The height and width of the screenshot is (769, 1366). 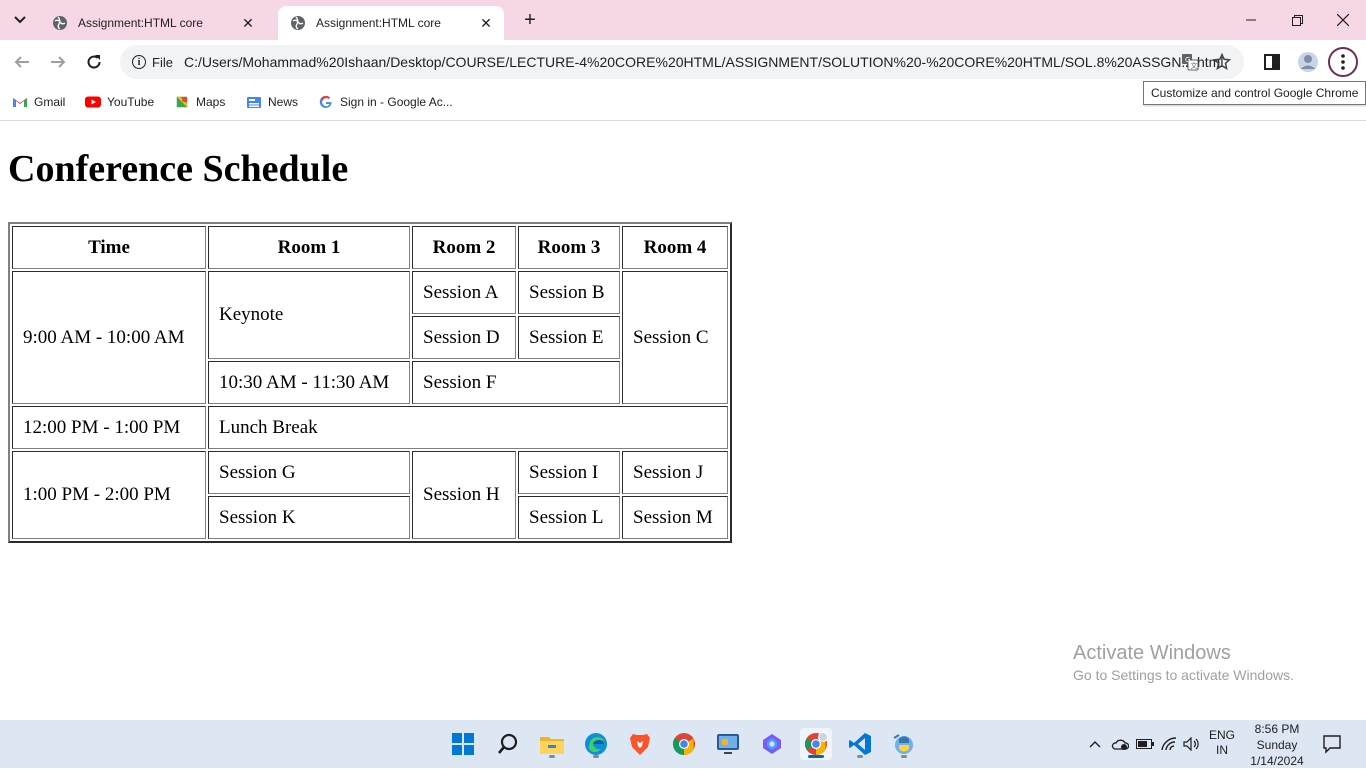 I want to click on globe-icon, so click(x=298, y=23).